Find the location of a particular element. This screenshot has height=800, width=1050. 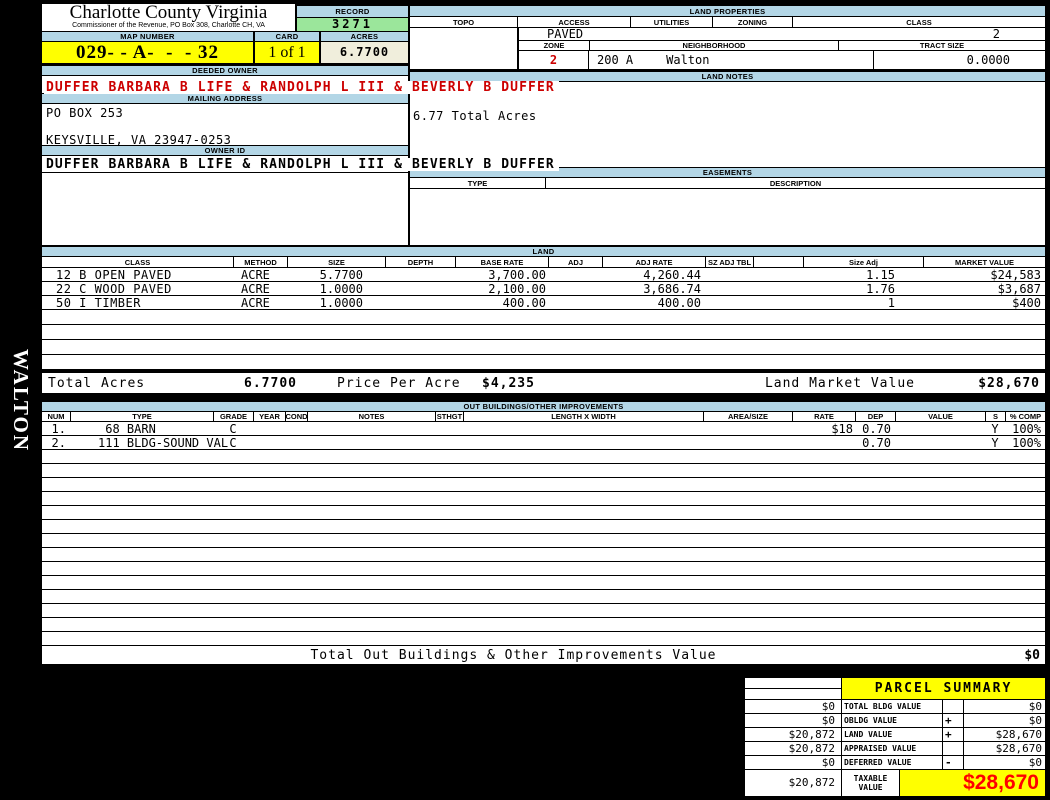

ps-right-value: $28,670 is located at coordinates (1004, 748).